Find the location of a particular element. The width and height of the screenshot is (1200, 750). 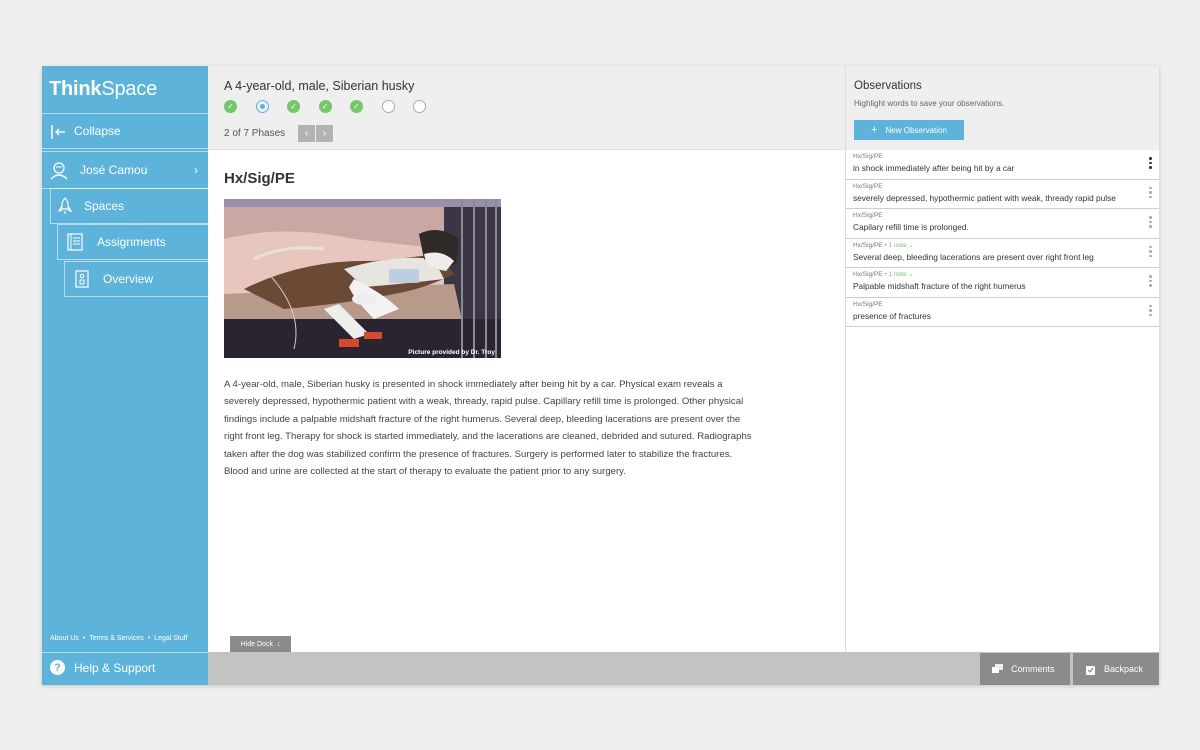

help-support-button: ? Help & Support is located at coordinates (125, 668).